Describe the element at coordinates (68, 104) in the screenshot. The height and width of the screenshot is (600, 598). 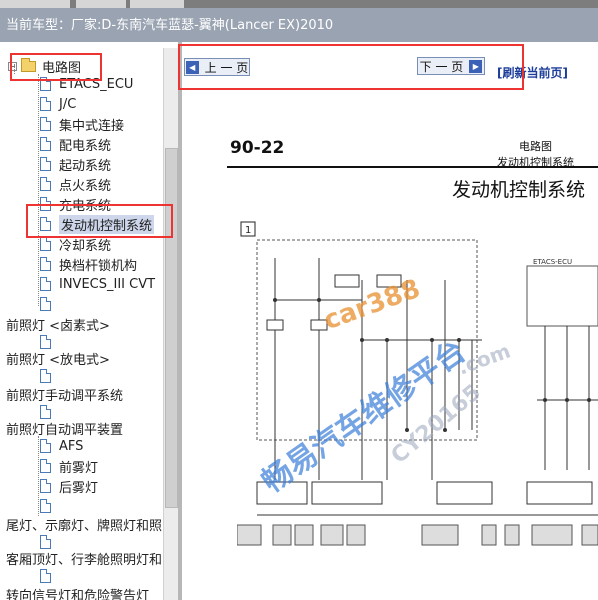
I see `tree-item-label: J/C` at that location.